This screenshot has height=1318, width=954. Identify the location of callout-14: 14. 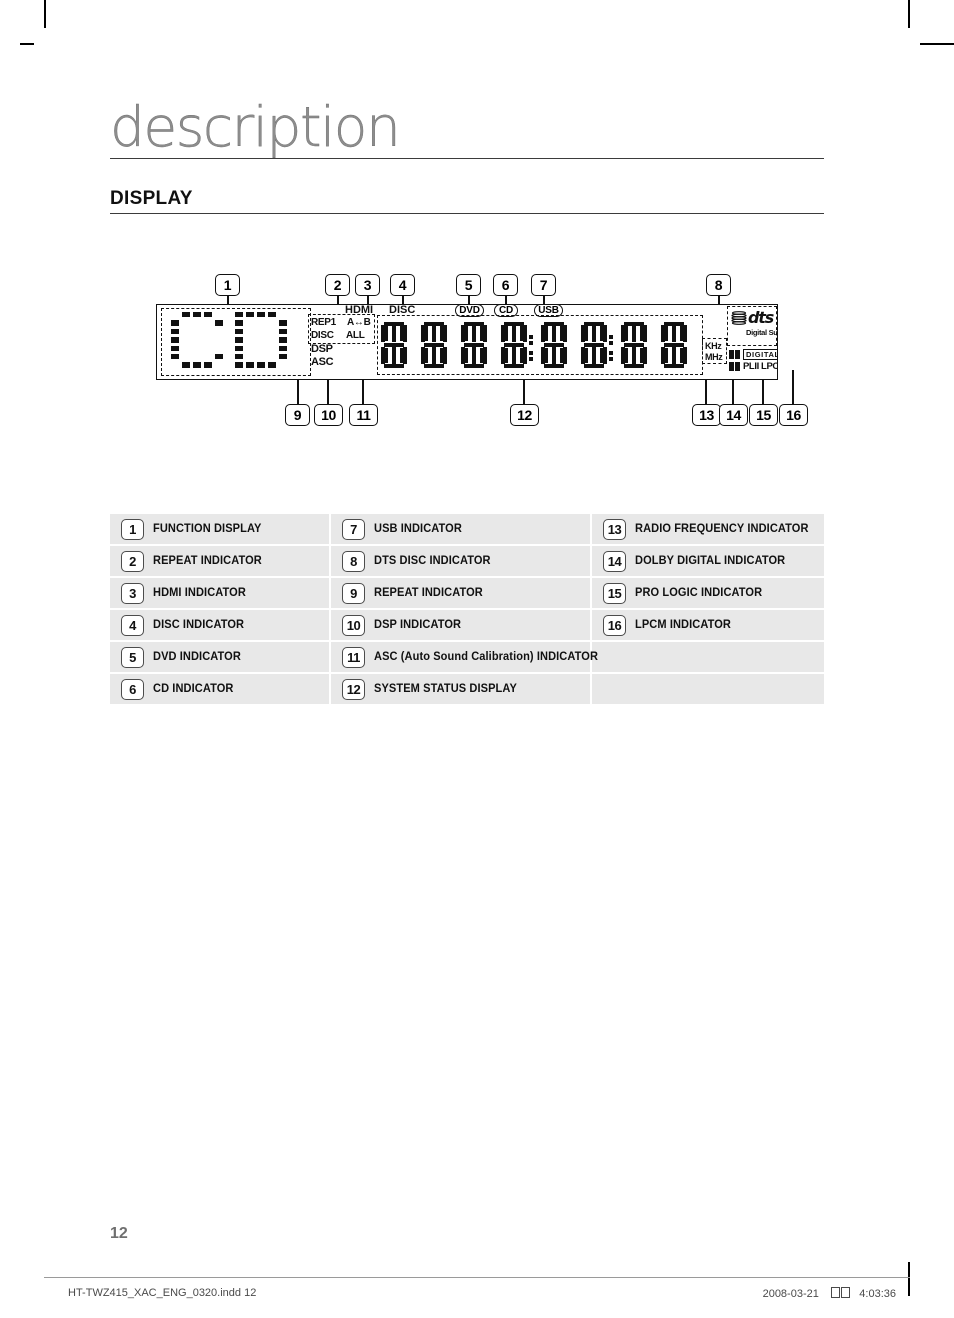
(733, 415).